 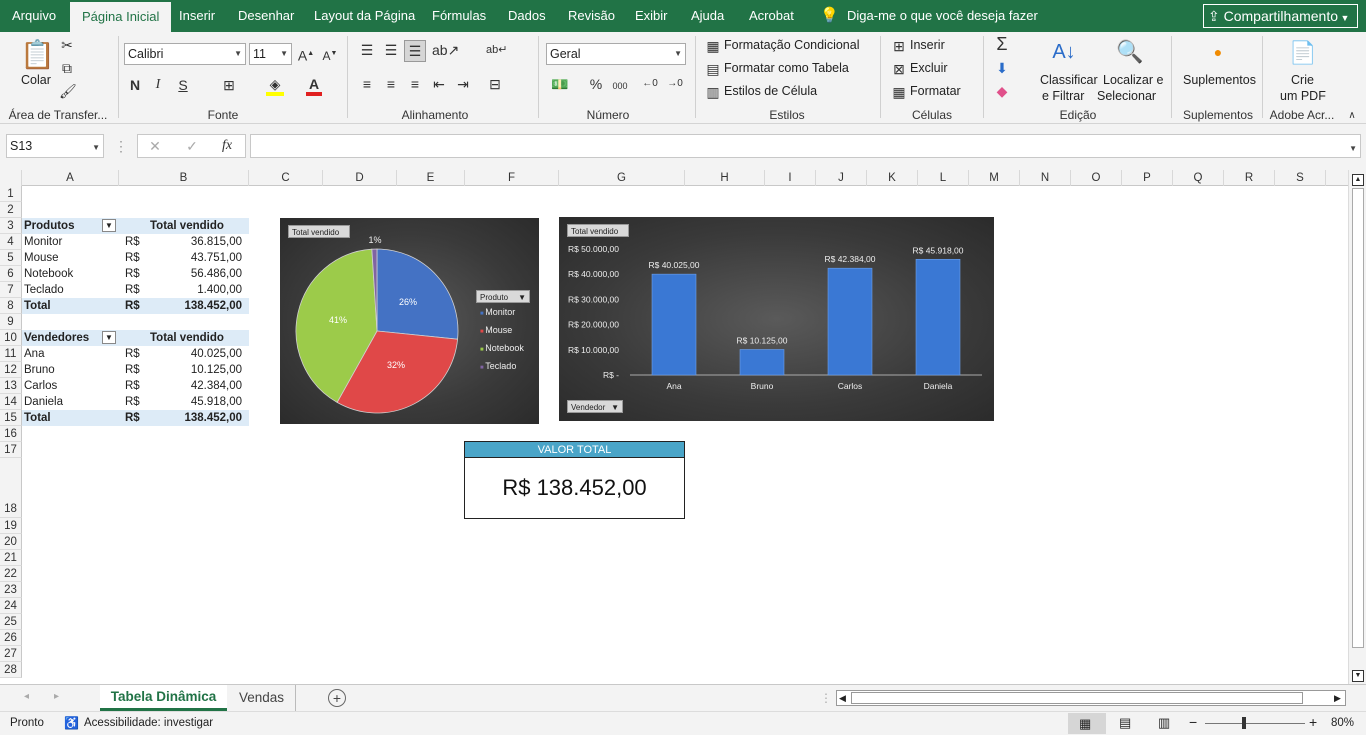 I want to click on merge-center-icon: ⊟, so click(x=495, y=84).